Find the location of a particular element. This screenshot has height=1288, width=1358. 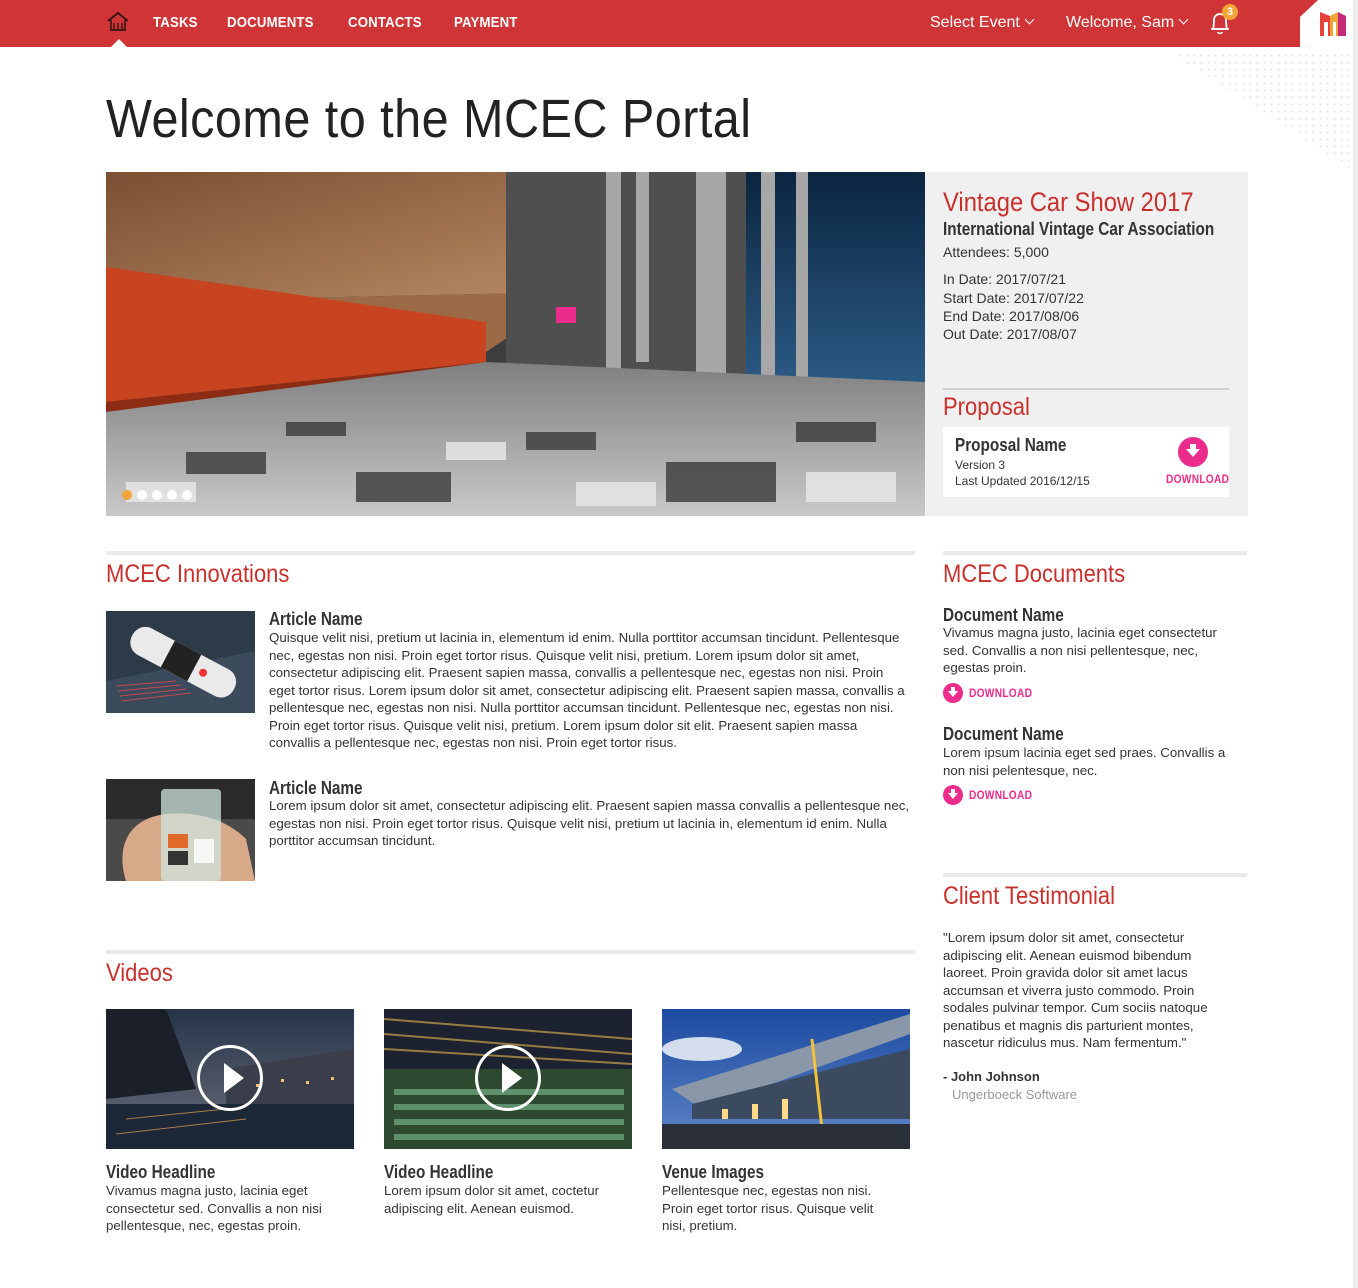

select-event-dropdown: Select Event is located at coordinates (982, 23).